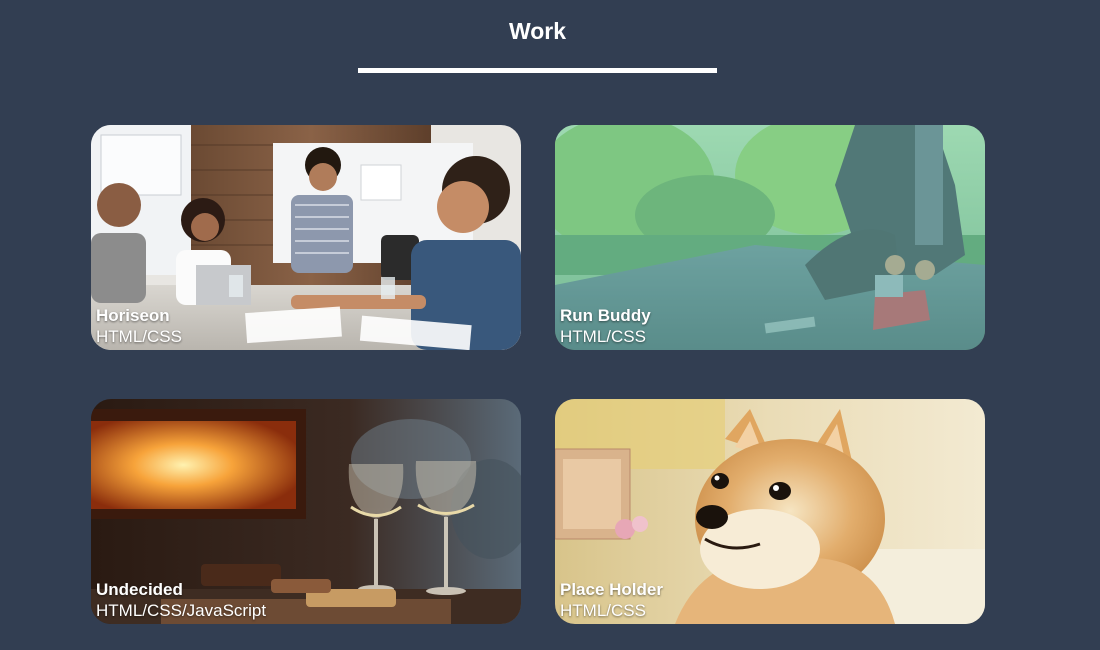  Describe the element at coordinates (537, 70) in the screenshot. I see `title-underline` at that location.